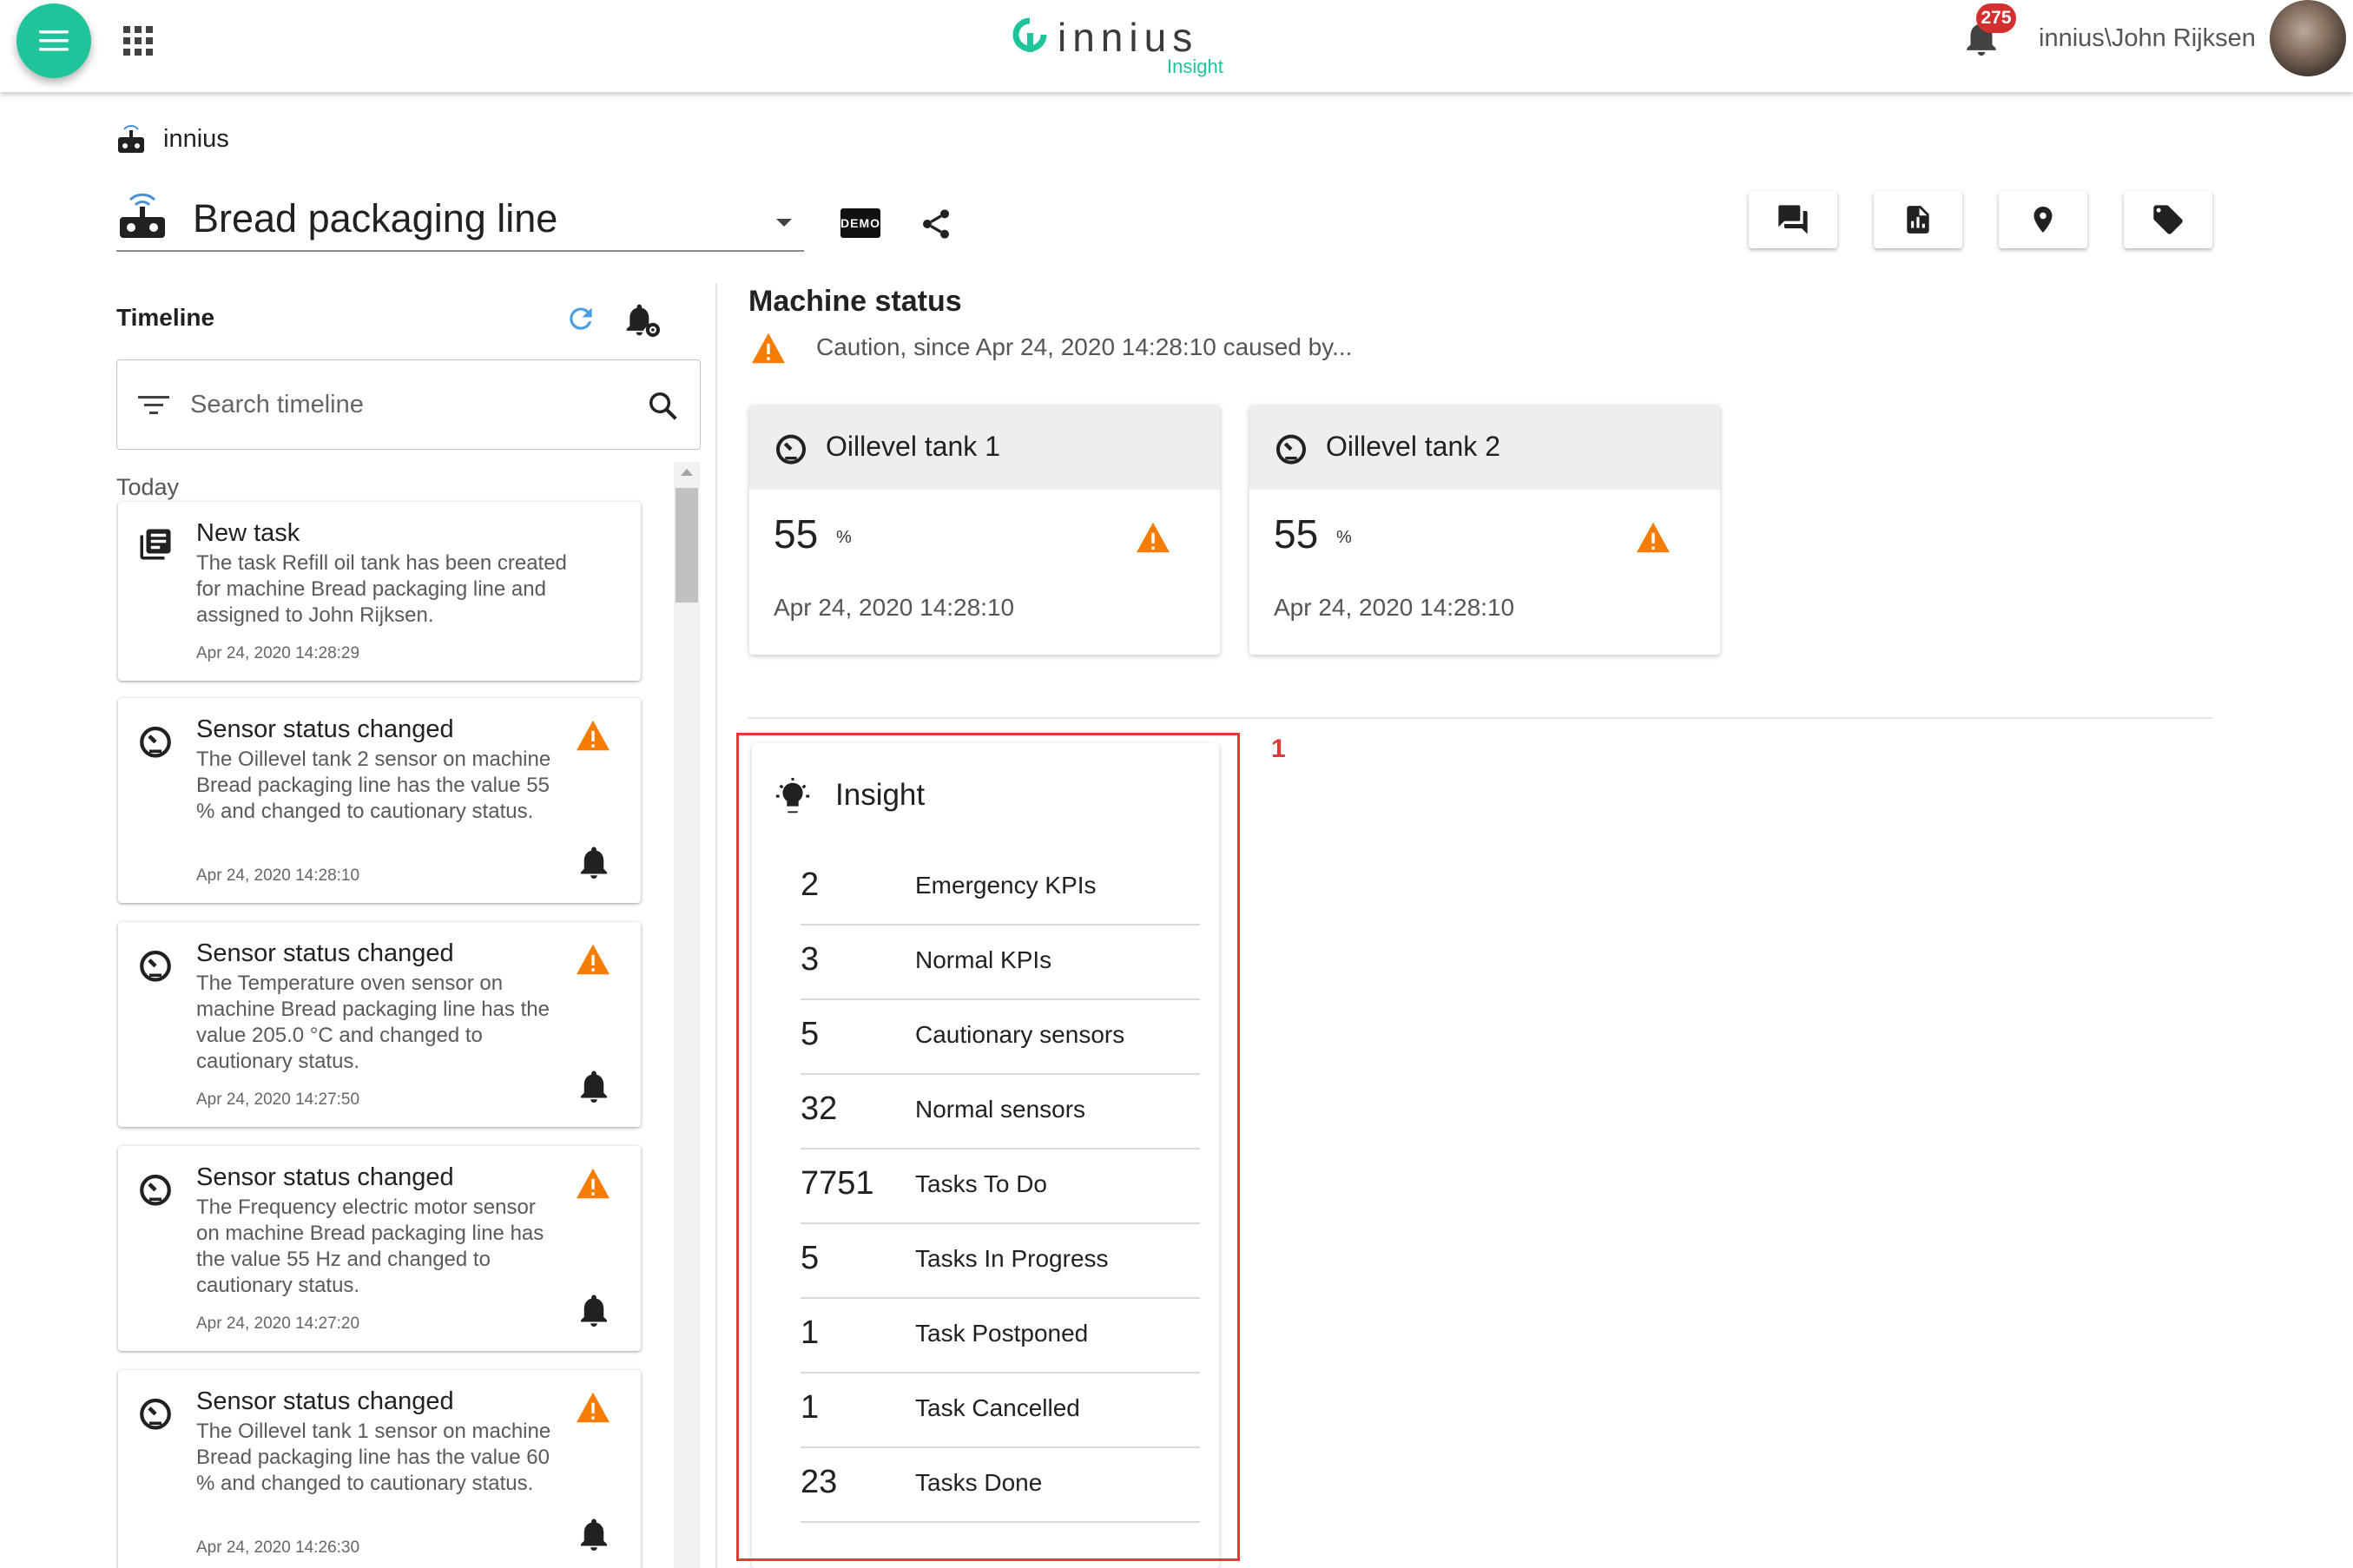 Image resolution: width=2353 pixels, height=1568 pixels. I want to click on timeline-search, so click(408, 404).